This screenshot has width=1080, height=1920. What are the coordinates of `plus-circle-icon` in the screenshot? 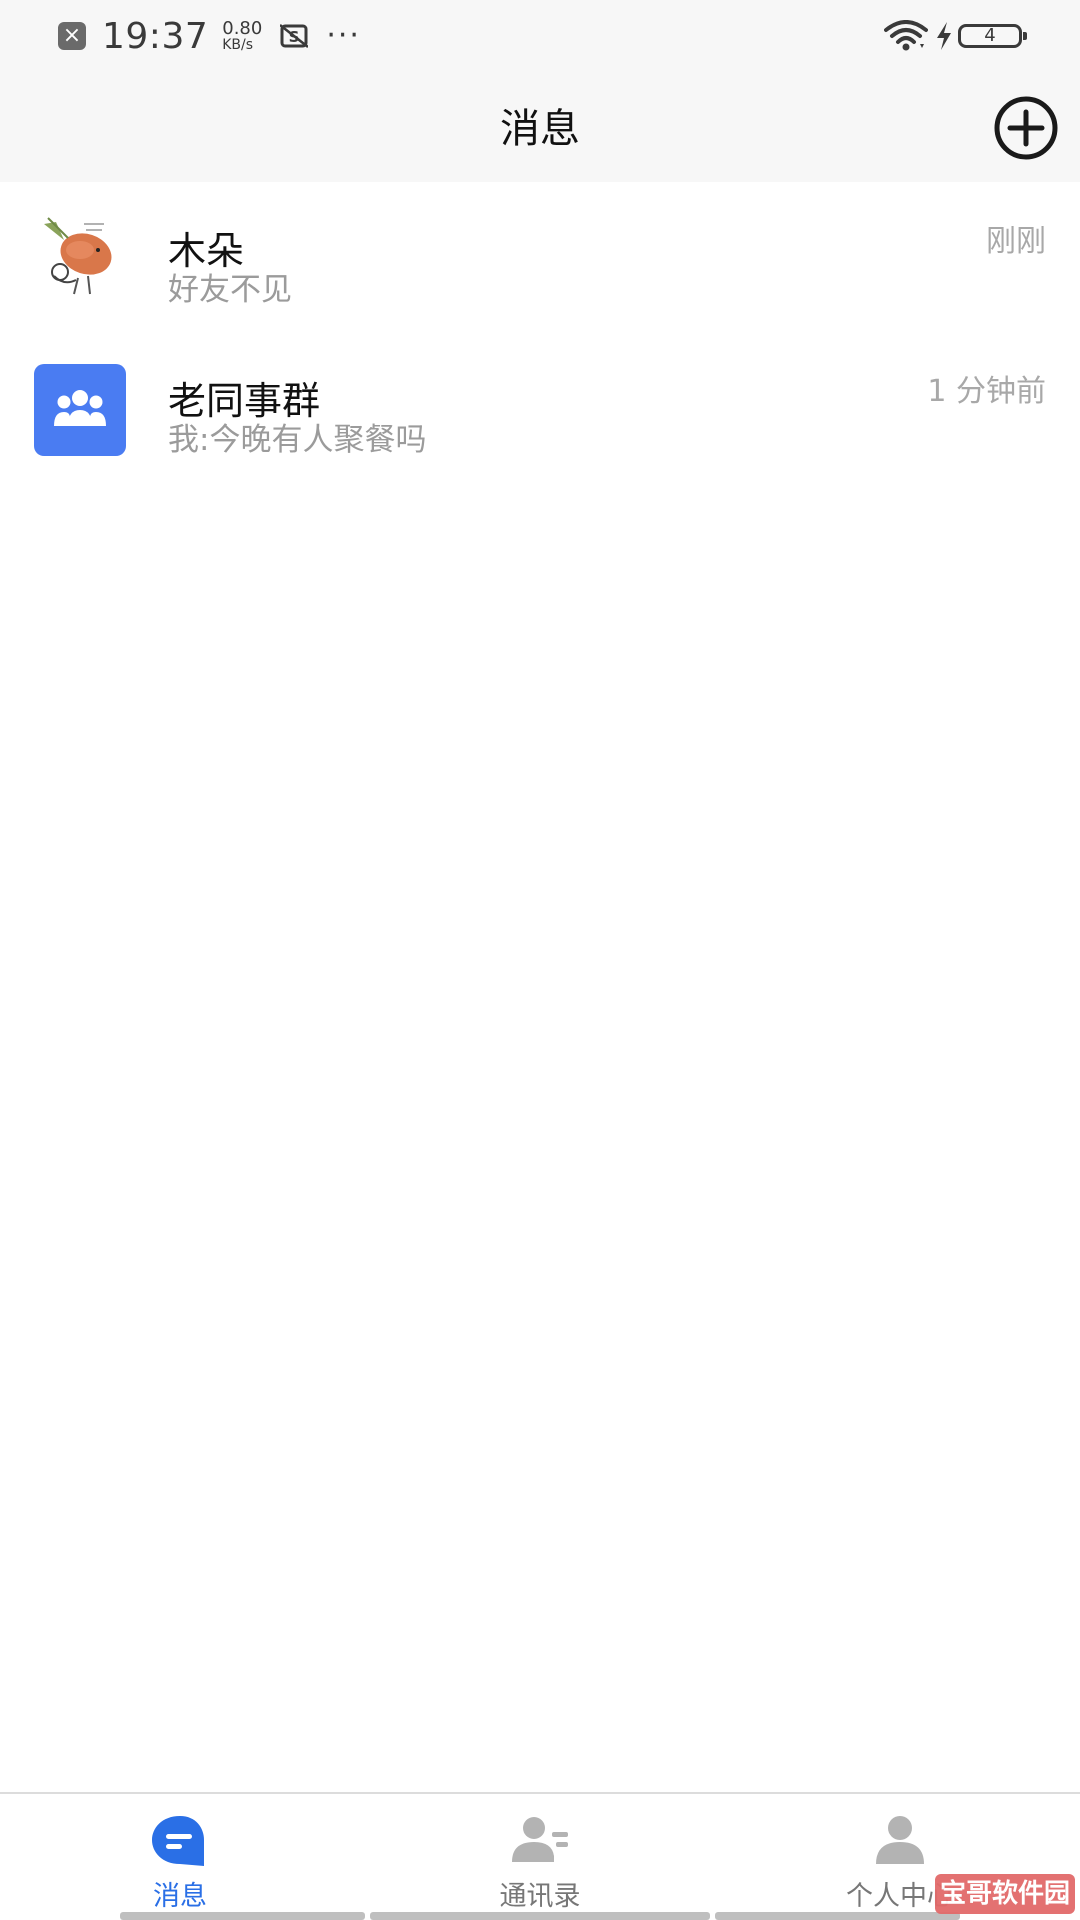 It's located at (1026, 128).